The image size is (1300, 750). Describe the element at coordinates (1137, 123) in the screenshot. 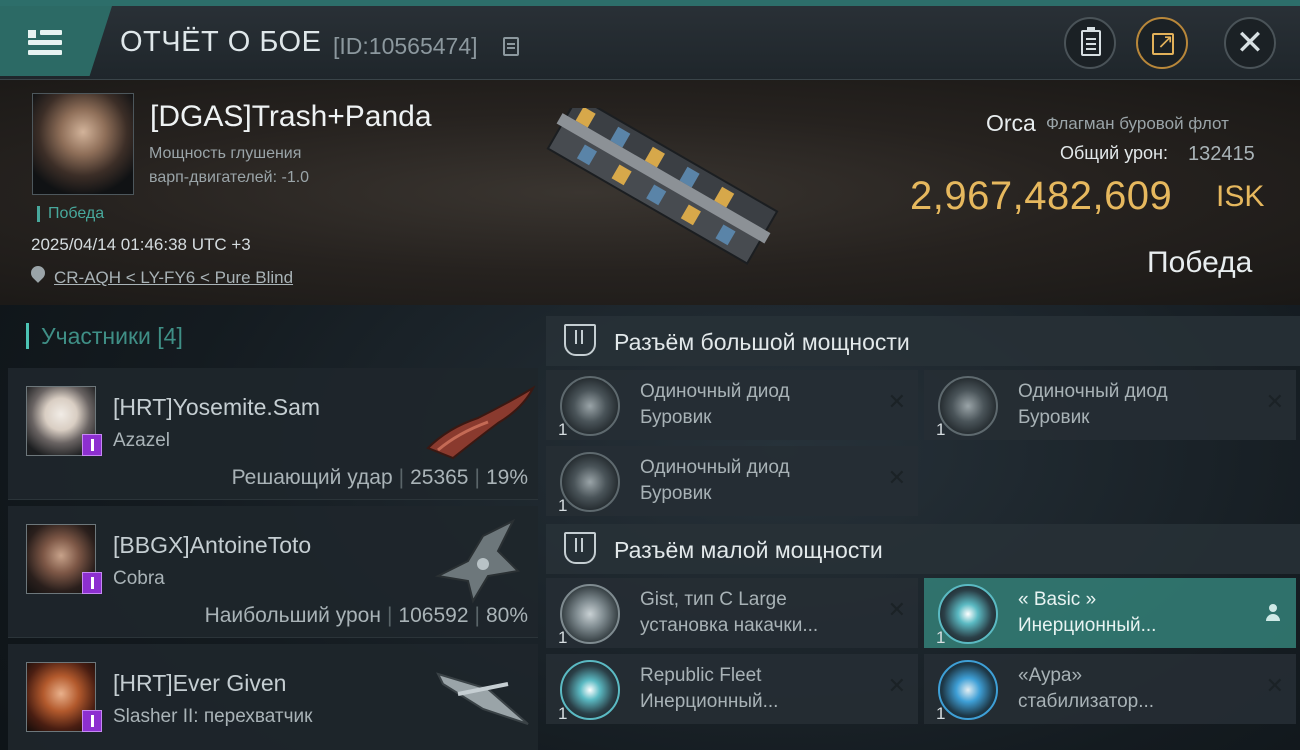

I see `victim-ship-class: Флагман буровой флот` at that location.